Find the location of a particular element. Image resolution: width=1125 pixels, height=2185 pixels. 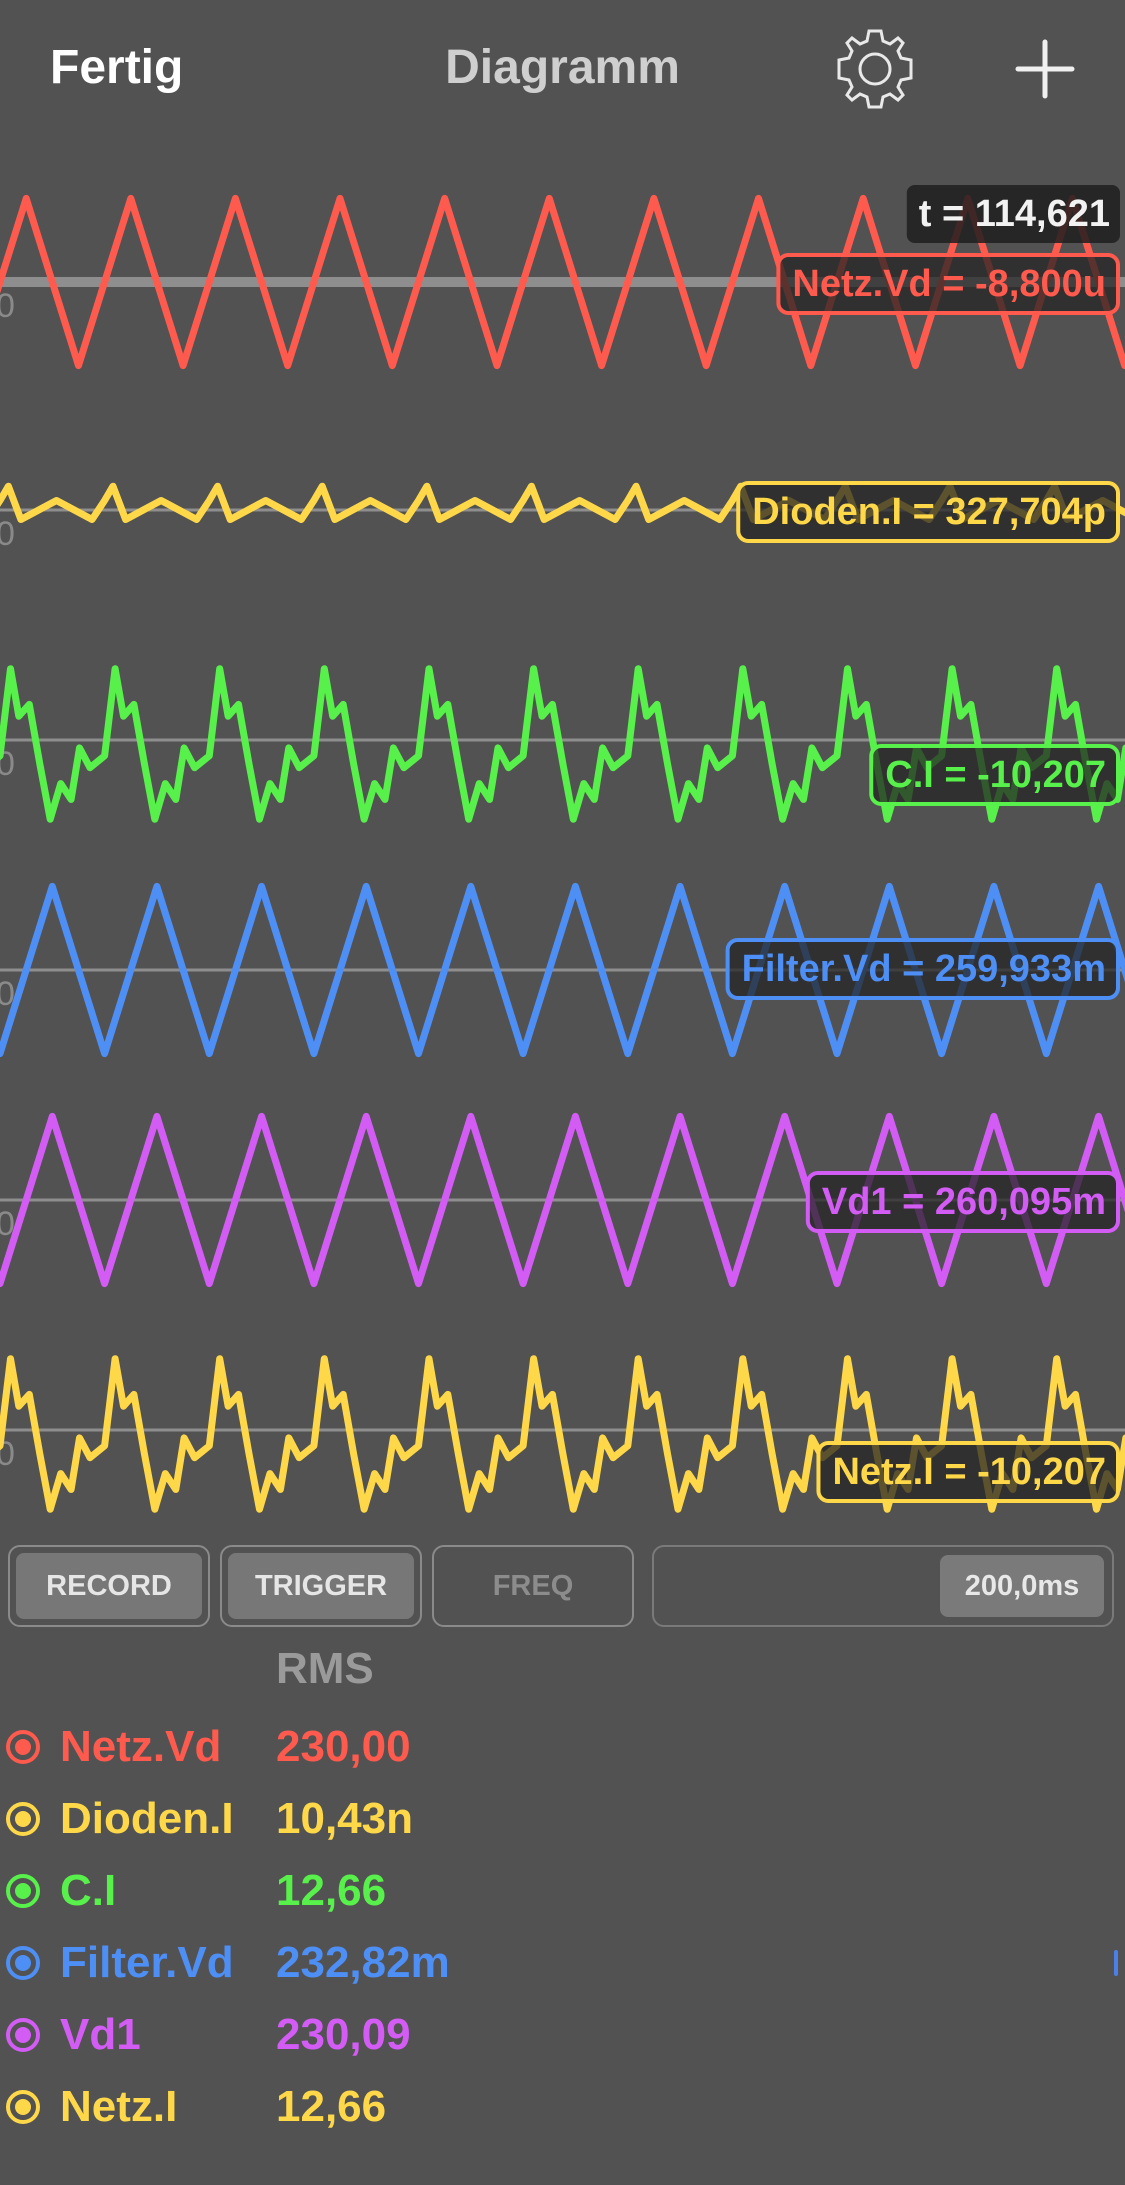

record-button: RECORD is located at coordinates (109, 1586).